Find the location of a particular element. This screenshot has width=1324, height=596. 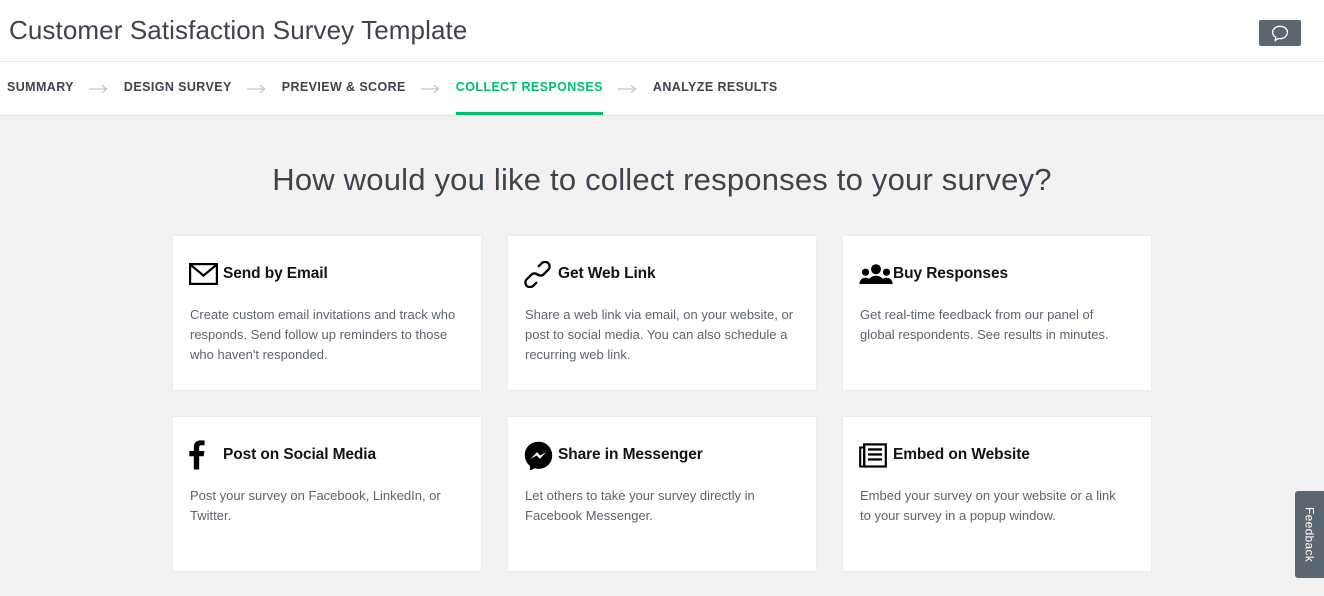

envelope-icon is located at coordinates (206, 274).